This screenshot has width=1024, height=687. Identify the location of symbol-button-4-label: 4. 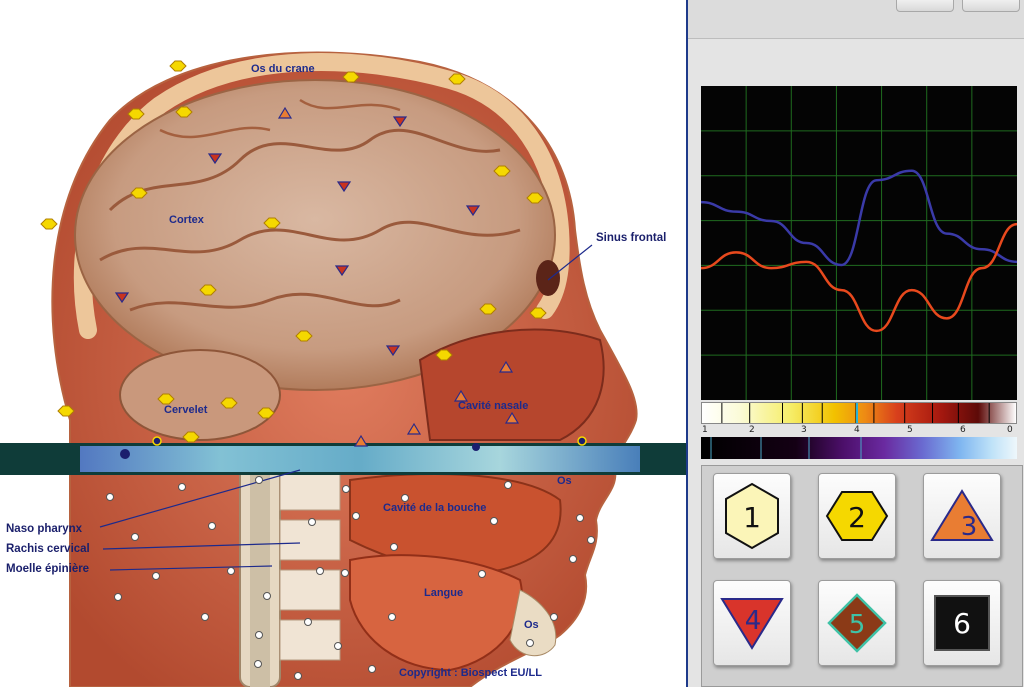
(753, 621).